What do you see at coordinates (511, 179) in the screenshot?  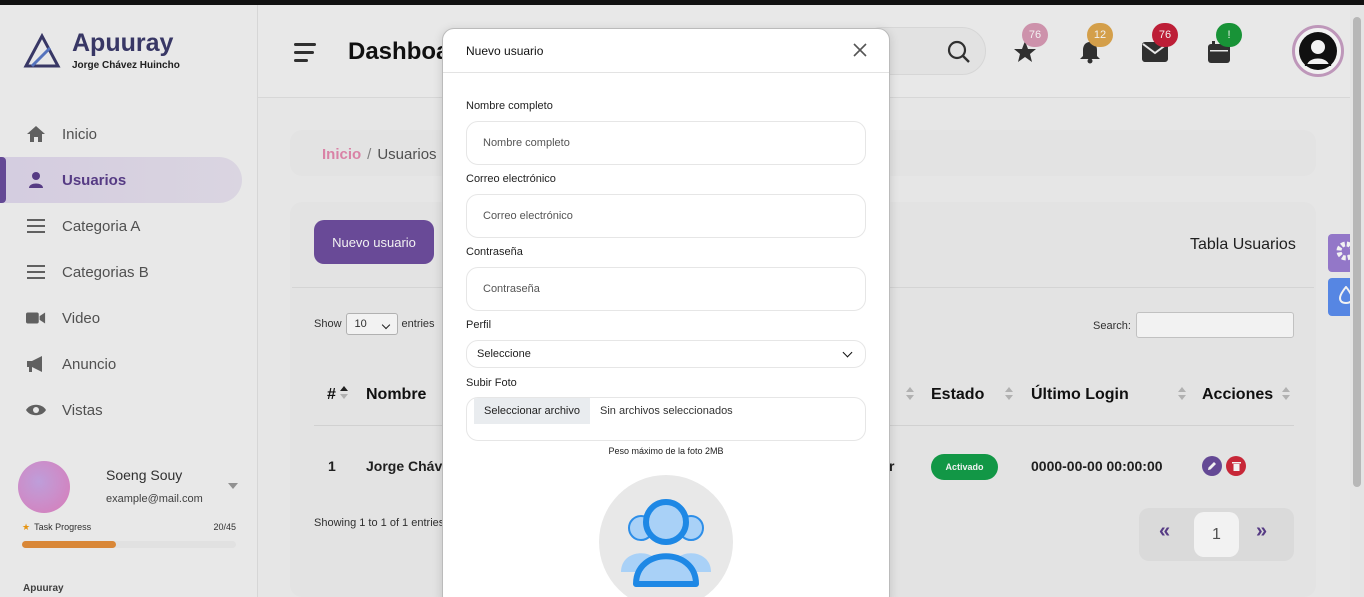 I see `email-label: Correo electrónico` at bounding box center [511, 179].